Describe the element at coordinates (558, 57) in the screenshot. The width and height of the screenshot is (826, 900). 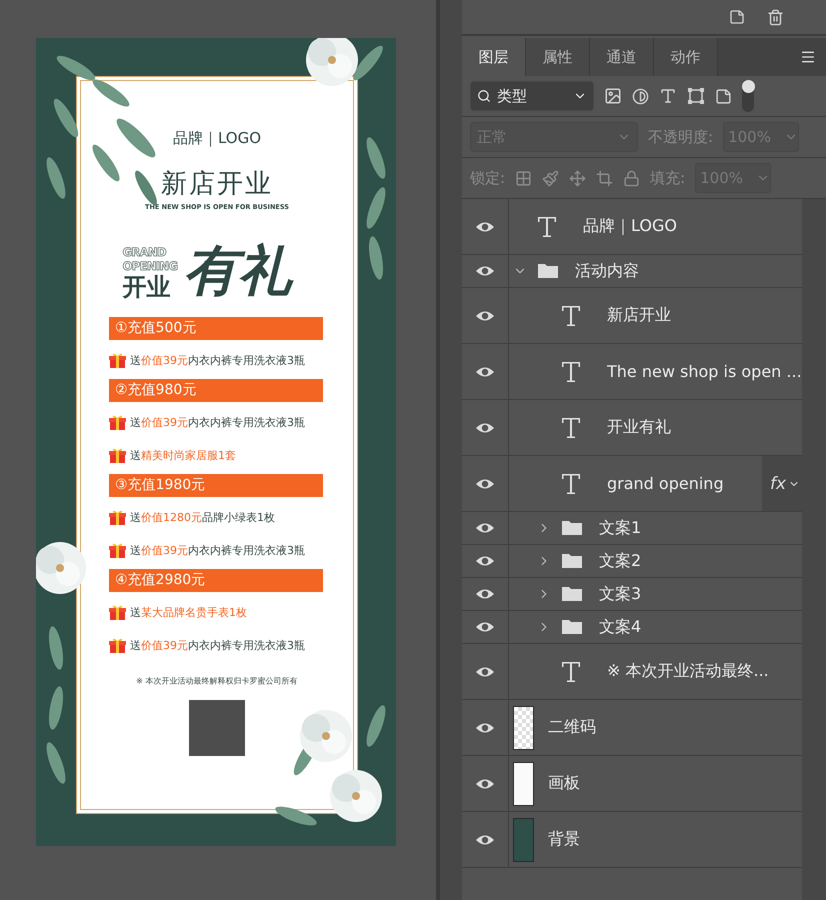
I see `panel-tab: 属性` at that location.